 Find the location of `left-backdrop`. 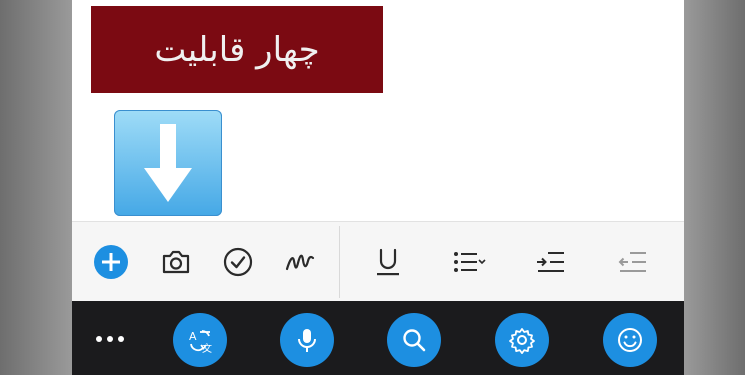

left-backdrop is located at coordinates (36, 187).